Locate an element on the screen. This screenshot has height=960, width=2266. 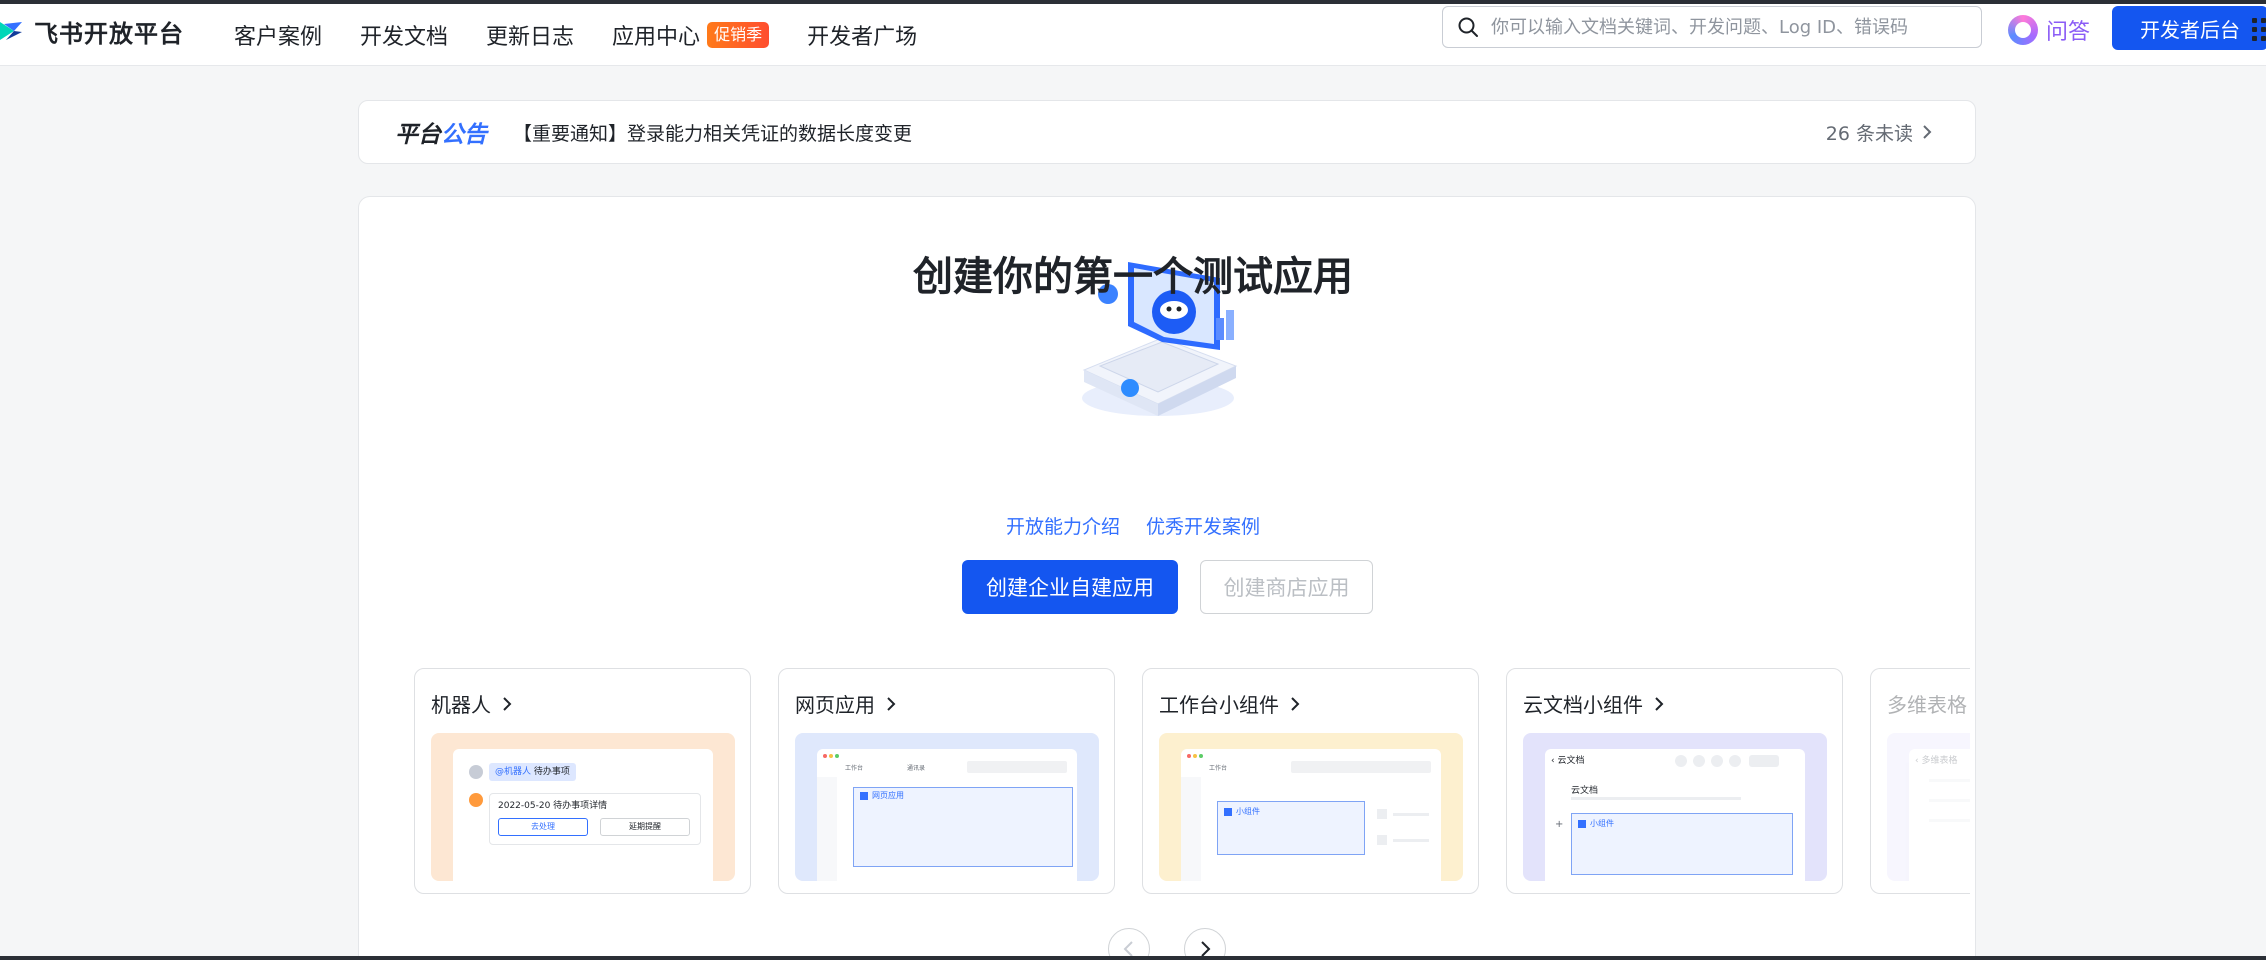
app-type-title-text: 多维表格 is located at coordinates (1927, 705).